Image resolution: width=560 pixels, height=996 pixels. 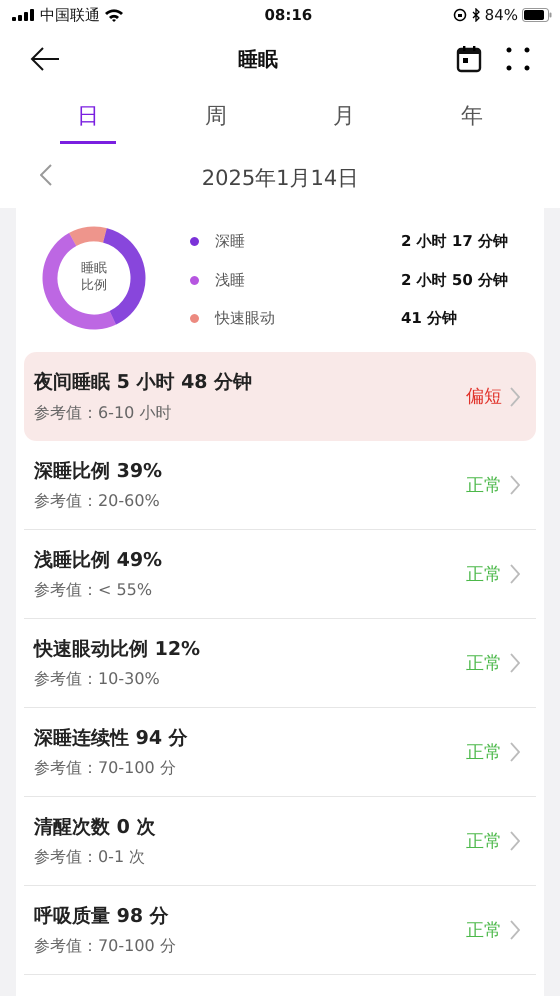 I want to click on metric-title: 夜间睡眠 5 小时 48 分钟, so click(x=143, y=383).